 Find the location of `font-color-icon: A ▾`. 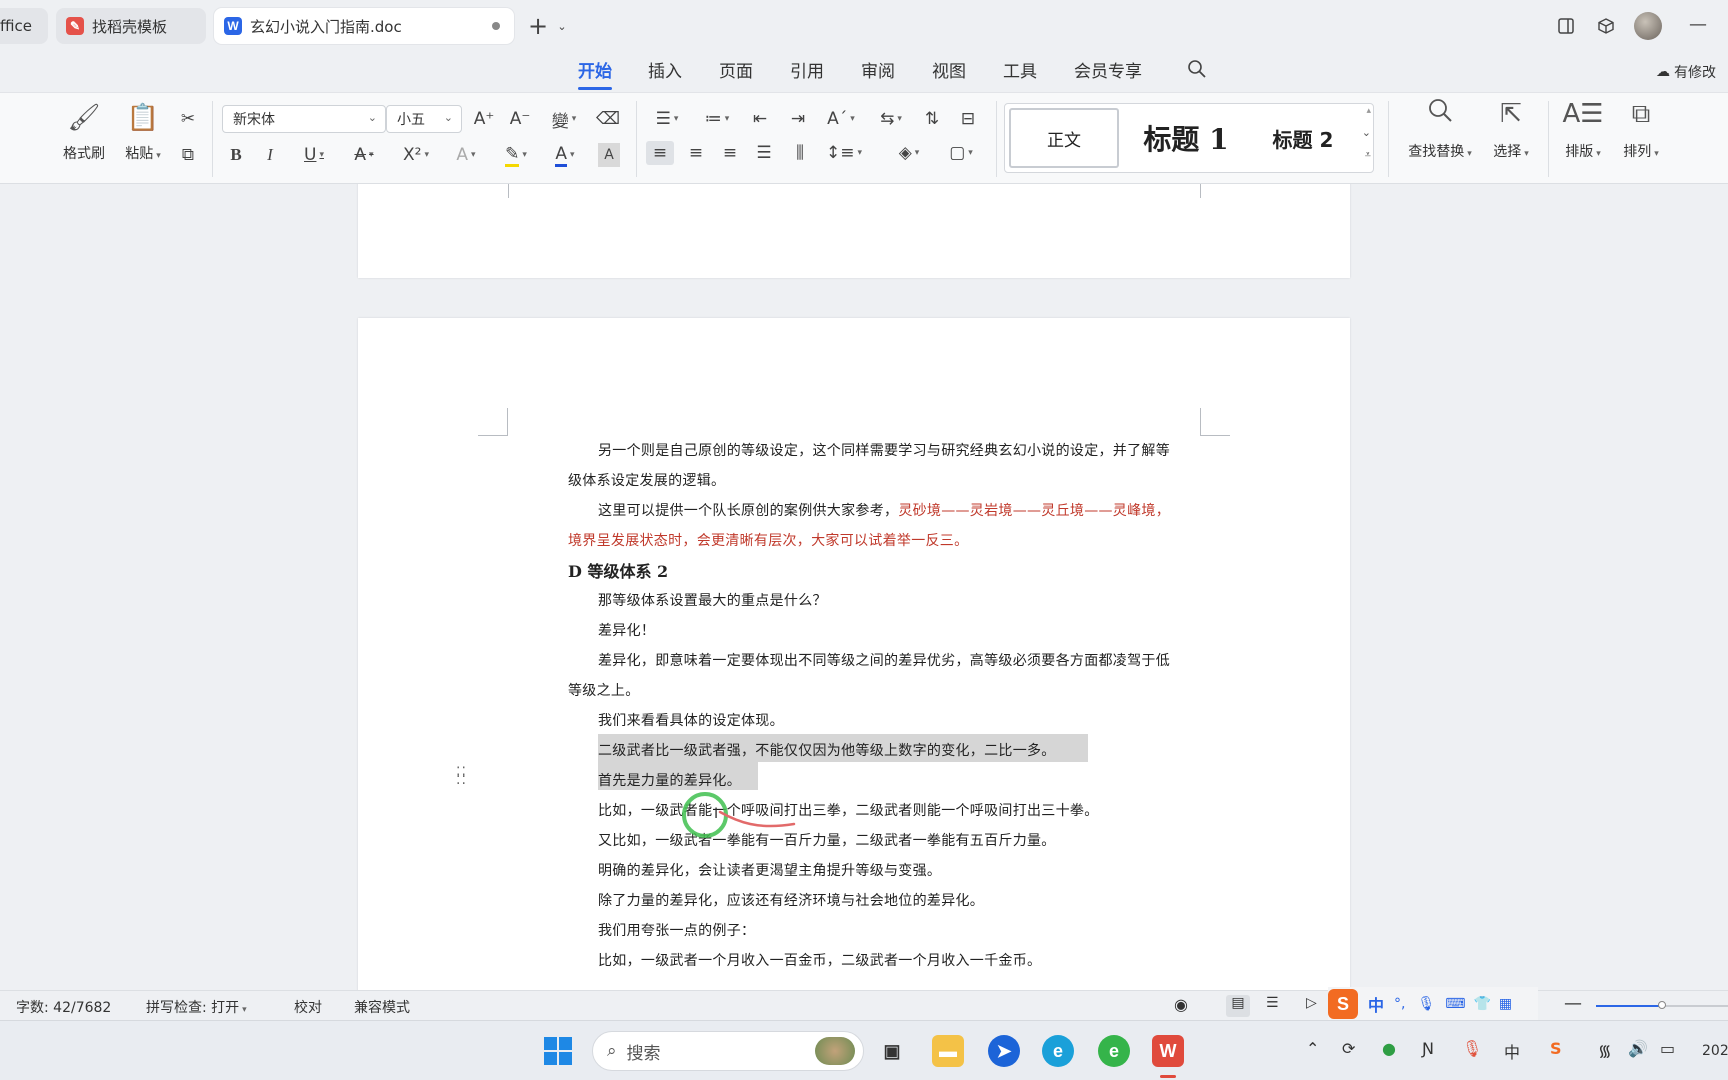

font-color-icon: A ▾ is located at coordinates (565, 155).